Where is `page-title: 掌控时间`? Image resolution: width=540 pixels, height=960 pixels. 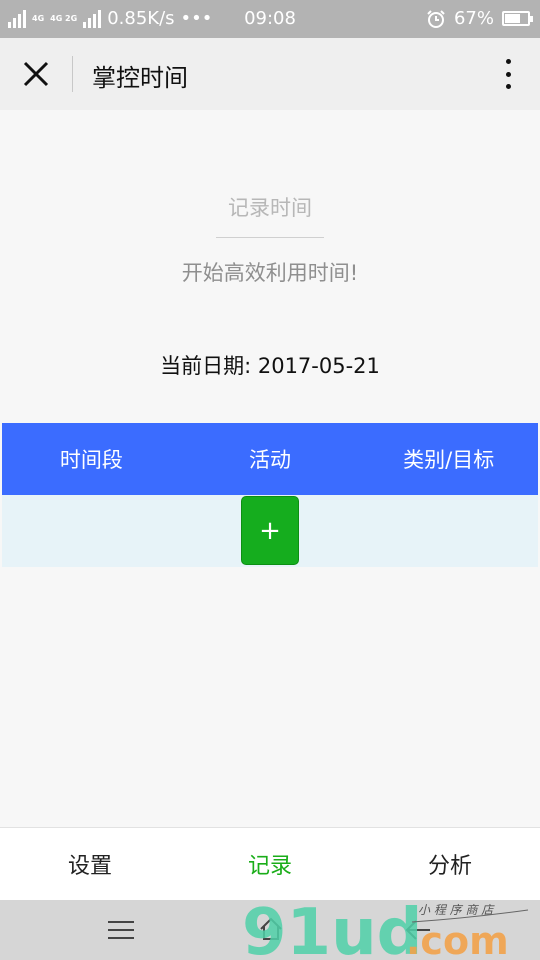 page-title: 掌控时间 is located at coordinates (140, 78).